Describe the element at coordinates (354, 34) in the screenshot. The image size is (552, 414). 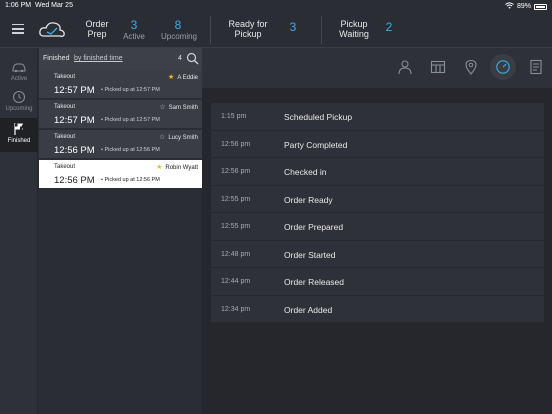
I see `pickup-waiting-line2: Waiting` at that location.